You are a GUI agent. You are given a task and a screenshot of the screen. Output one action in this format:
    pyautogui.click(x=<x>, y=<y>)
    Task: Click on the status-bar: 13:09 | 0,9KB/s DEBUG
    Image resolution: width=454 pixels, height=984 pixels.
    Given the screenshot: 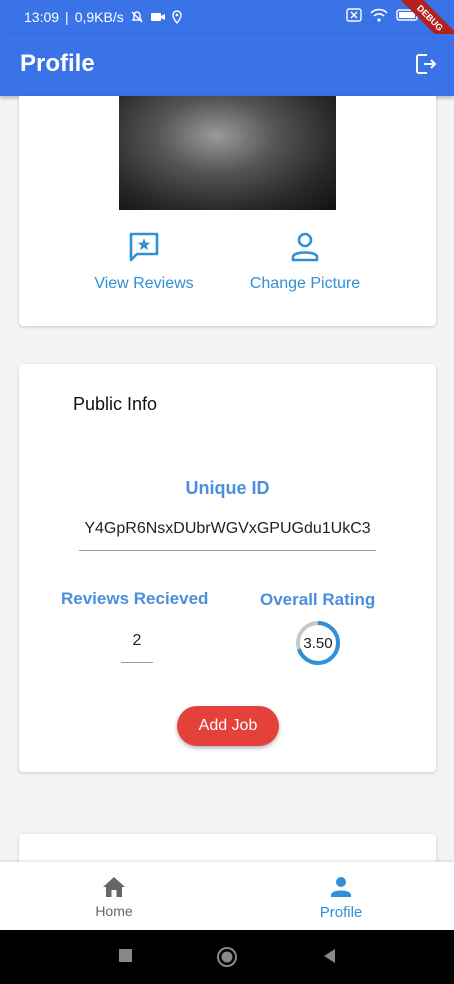 What is the action you would take?
    pyautogui.click(x=227, y=30)
    